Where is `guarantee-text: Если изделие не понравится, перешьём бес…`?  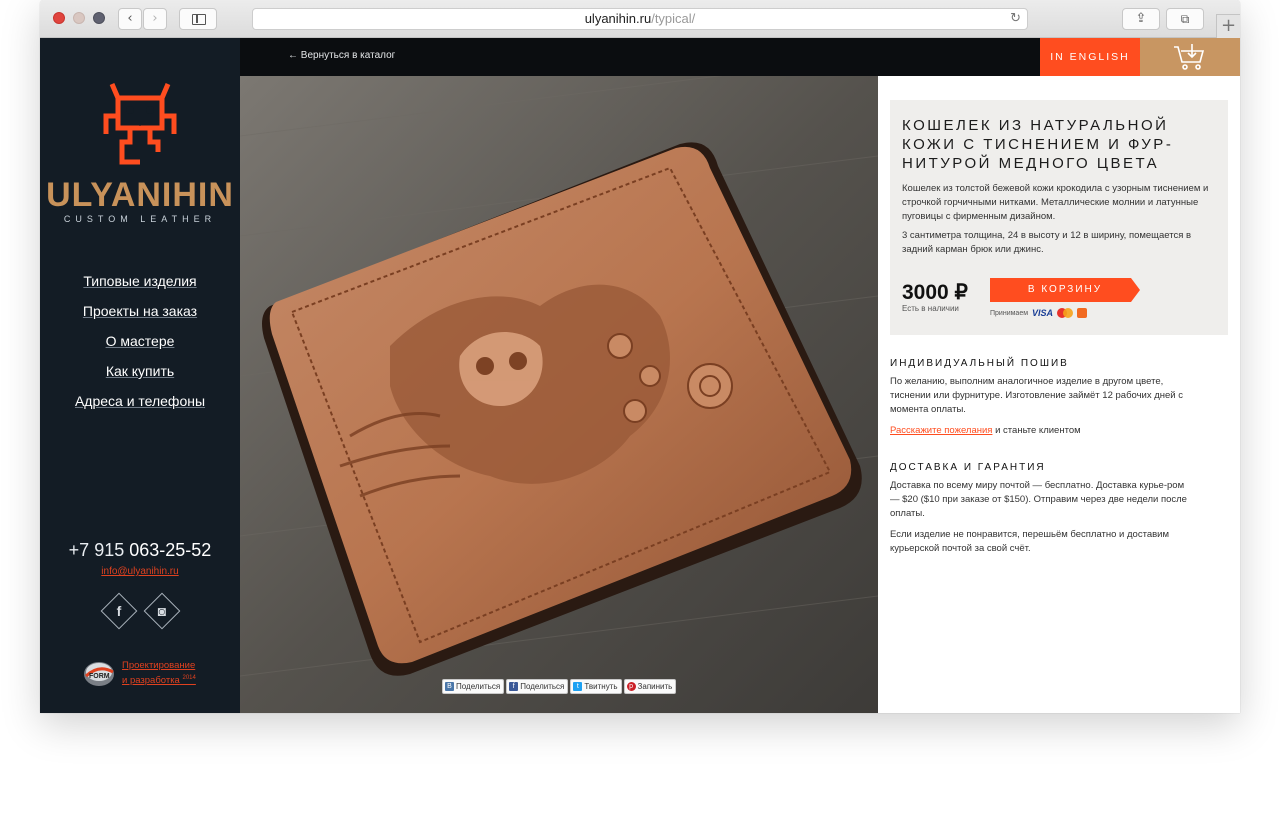 guarantee-text: Если изделие не понравится, перешьём бес… is located at coordinates (1029, 541).